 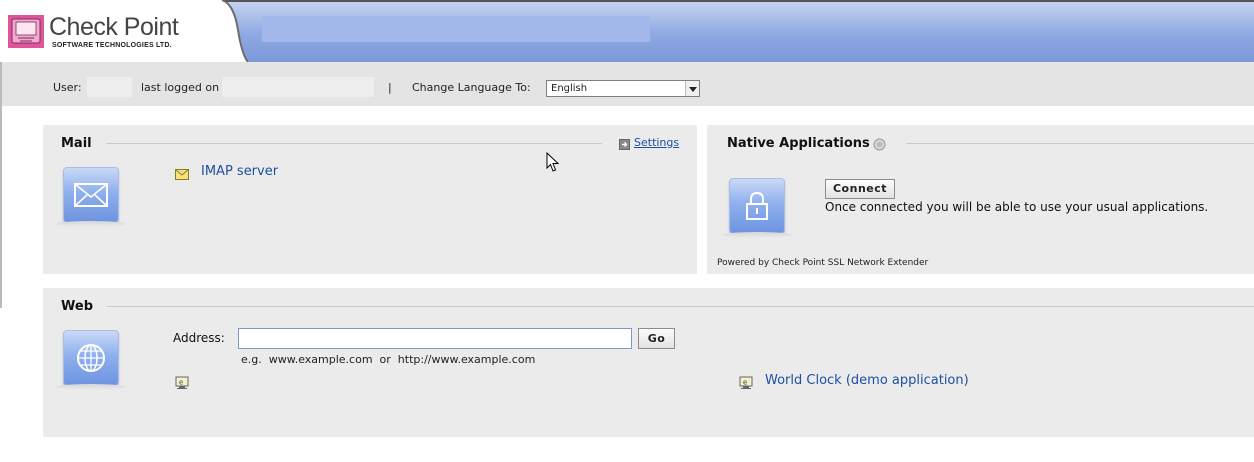 What do you see at coordinates (624, 144) in the screenshot?
I see `settings-arrow-icon` at bounding box center [624, 144].